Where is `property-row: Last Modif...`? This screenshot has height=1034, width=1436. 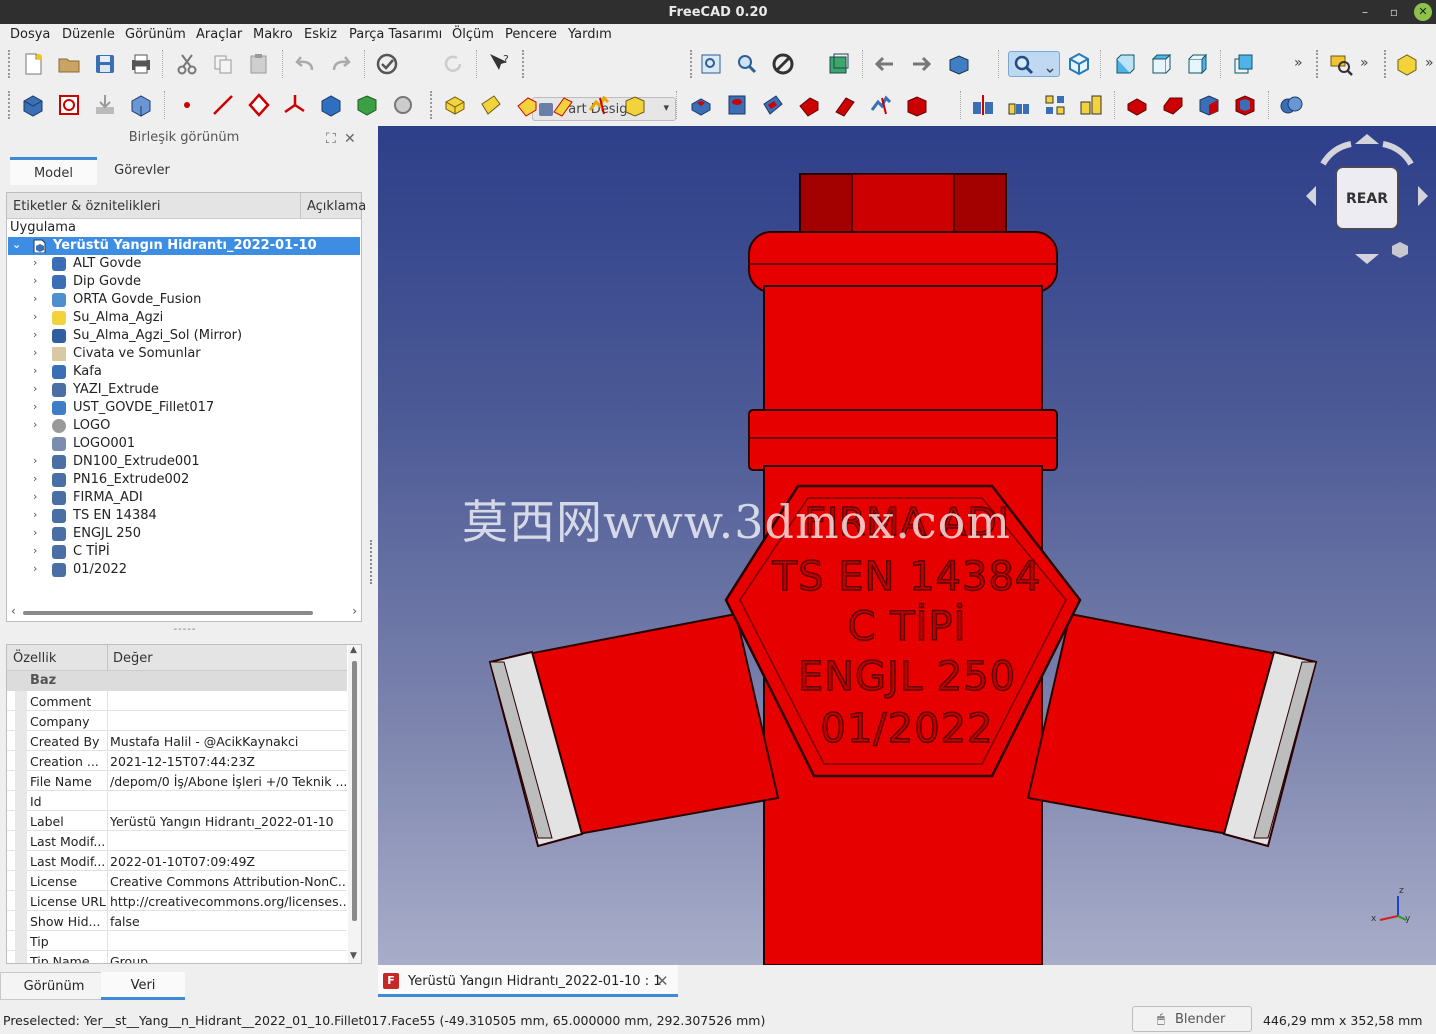
property-row: Last Modif... is located at coordinates (177, 841).